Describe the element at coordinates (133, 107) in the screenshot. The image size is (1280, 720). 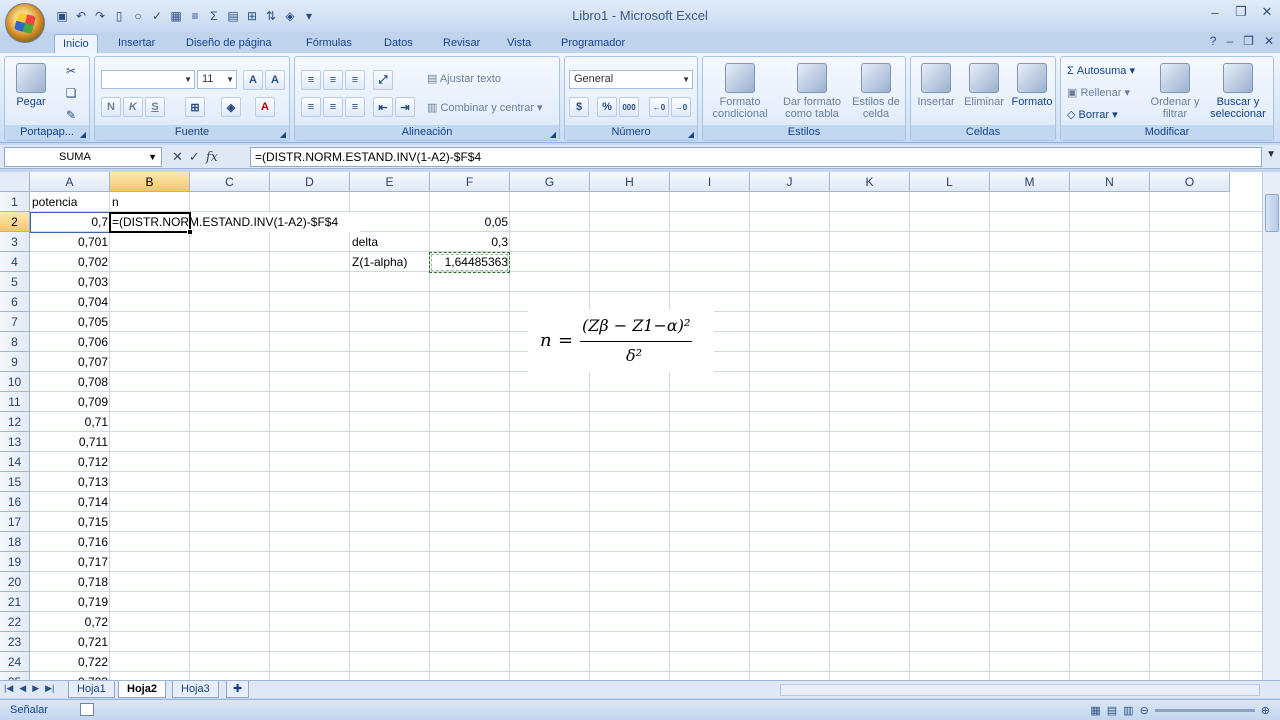
I see `italic-button: K` at that location.